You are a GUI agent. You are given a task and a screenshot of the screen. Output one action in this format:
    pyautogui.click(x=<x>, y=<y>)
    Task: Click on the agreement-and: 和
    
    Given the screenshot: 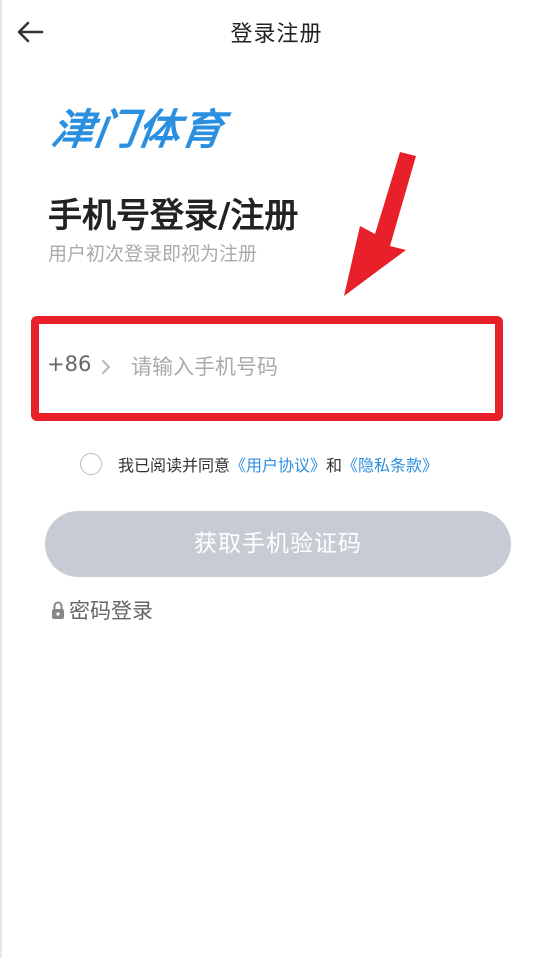 What is the action you would take?
    pyautogui.click(x=334, y=465)
    